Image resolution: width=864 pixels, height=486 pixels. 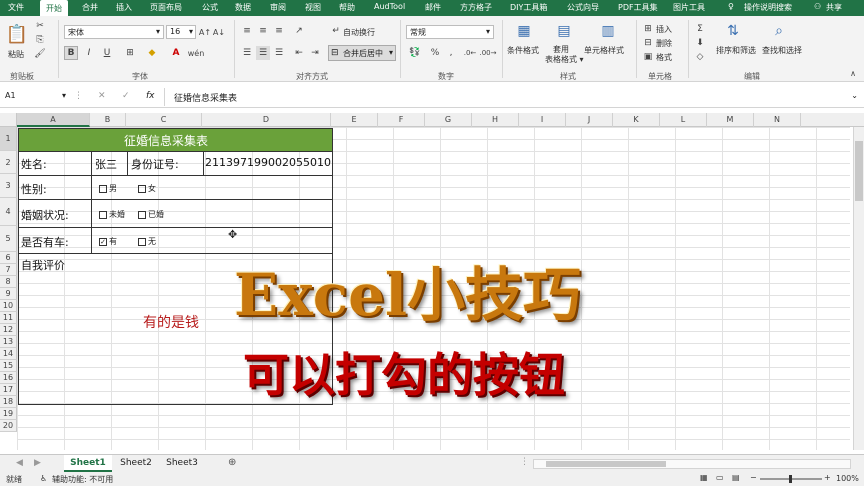 What do you see at coordinates (279, 53) in the screenshot?
I see `align-right-icon: ☰` at bounding box center [279, 53].